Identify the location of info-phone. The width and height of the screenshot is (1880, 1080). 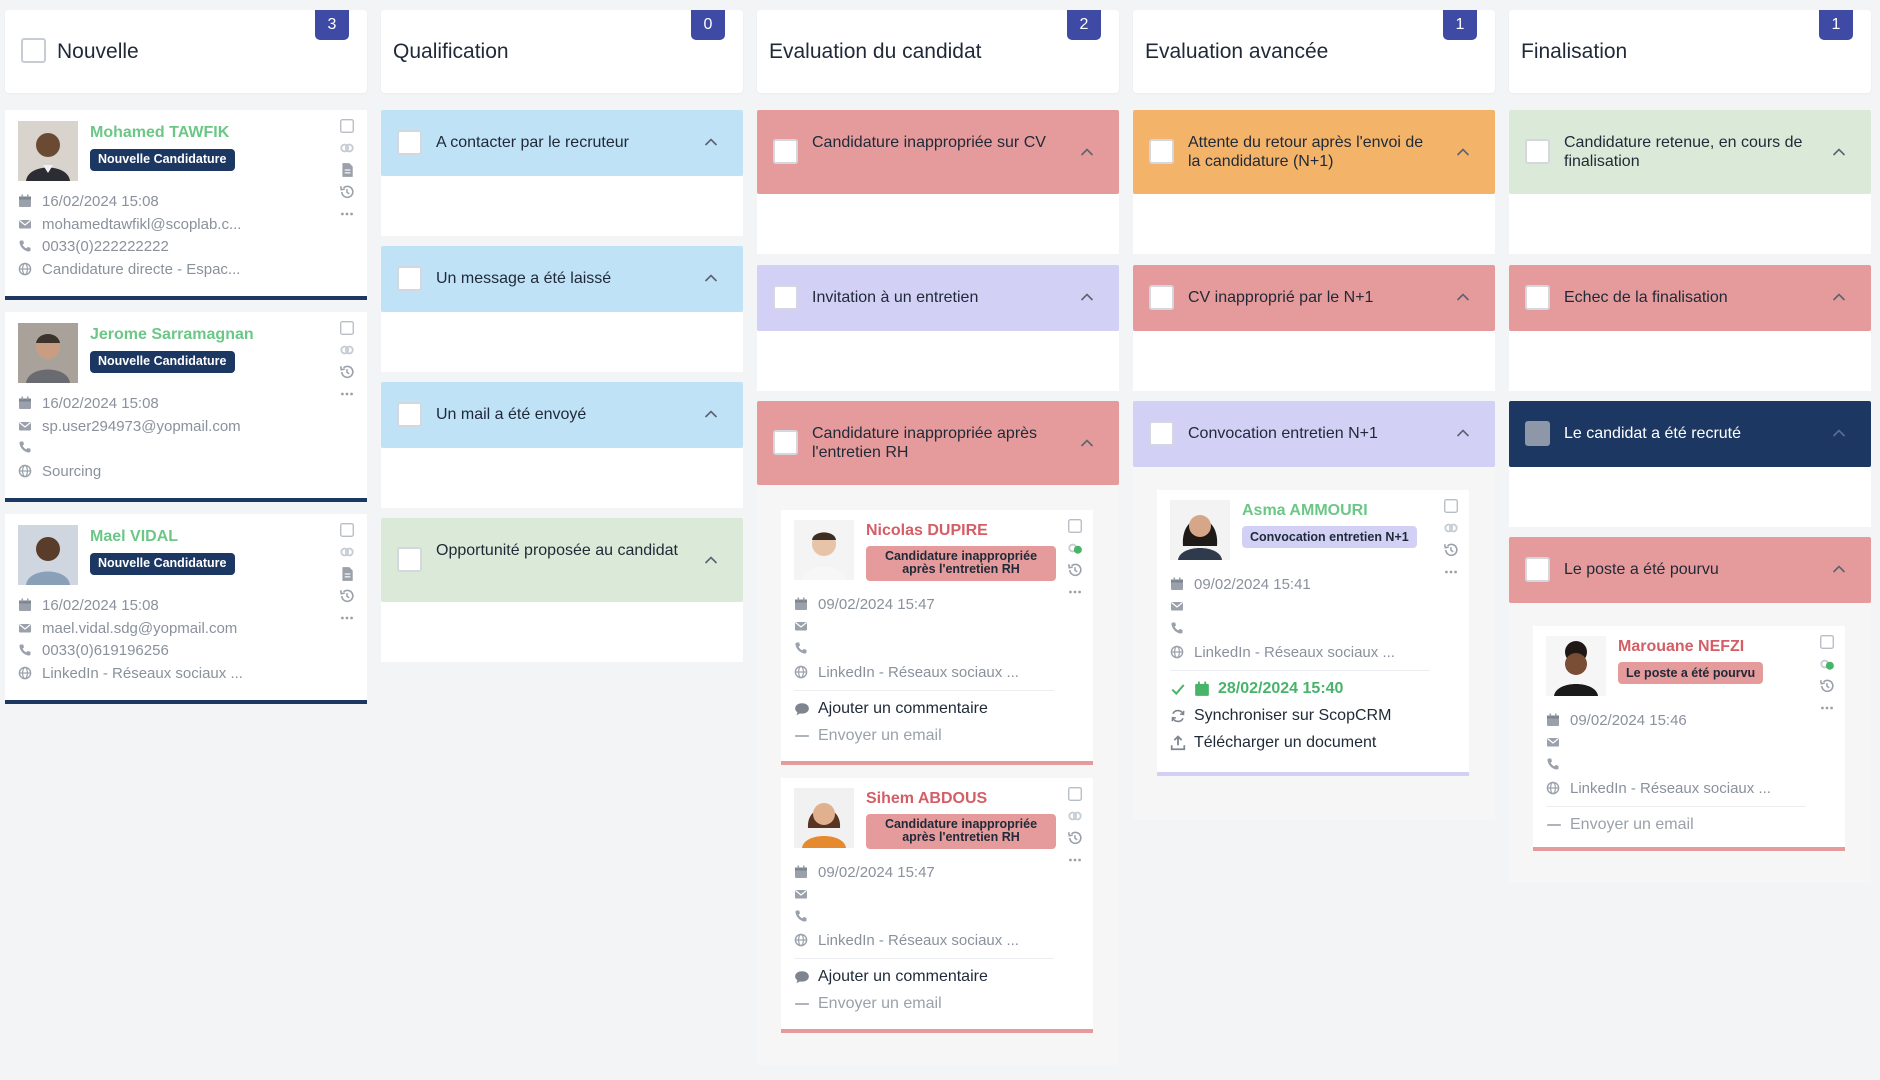
(1182, 629).